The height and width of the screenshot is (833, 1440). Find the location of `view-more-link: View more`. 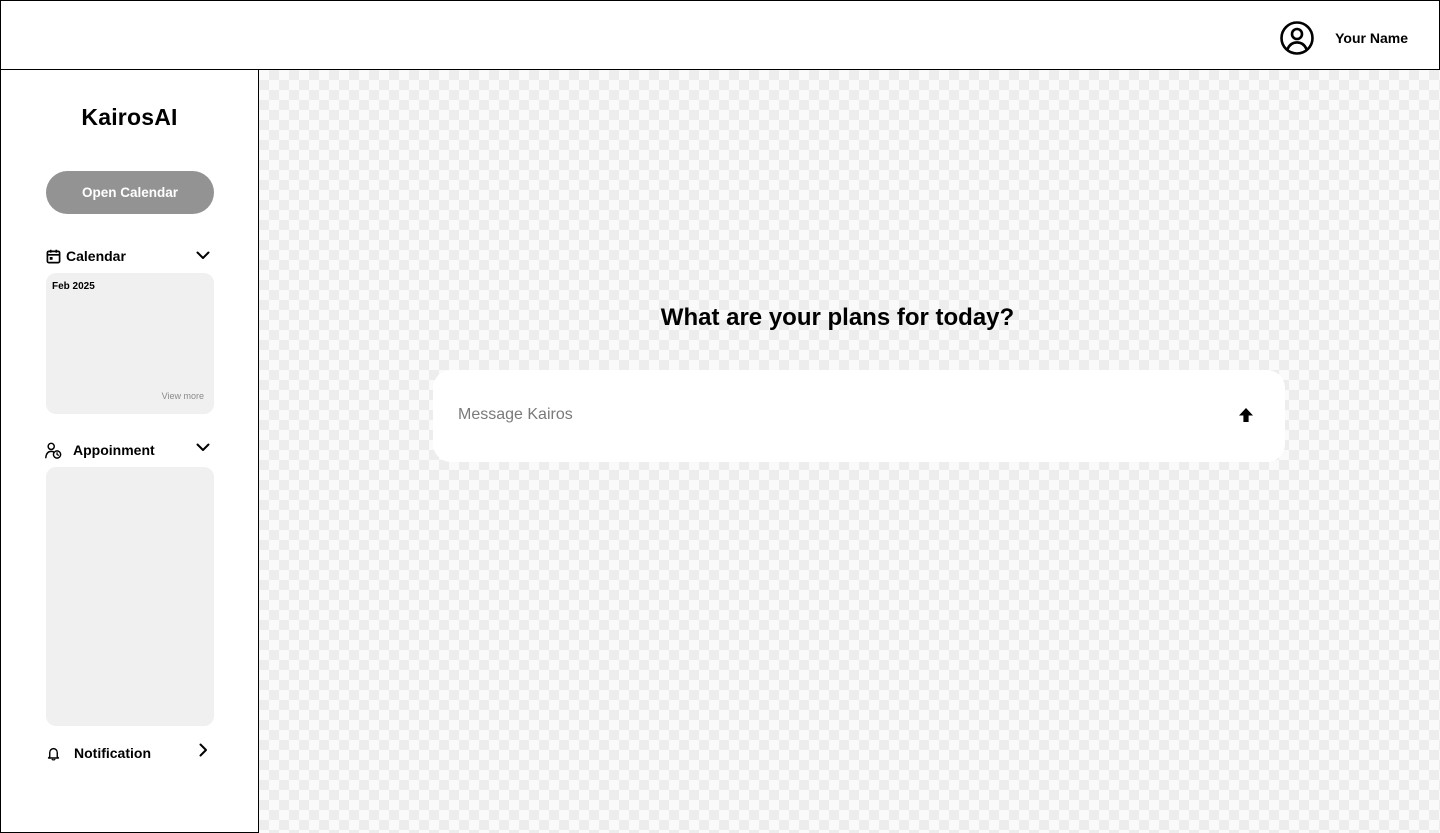

view-more-link: View more is located at coordinates (183, 396).